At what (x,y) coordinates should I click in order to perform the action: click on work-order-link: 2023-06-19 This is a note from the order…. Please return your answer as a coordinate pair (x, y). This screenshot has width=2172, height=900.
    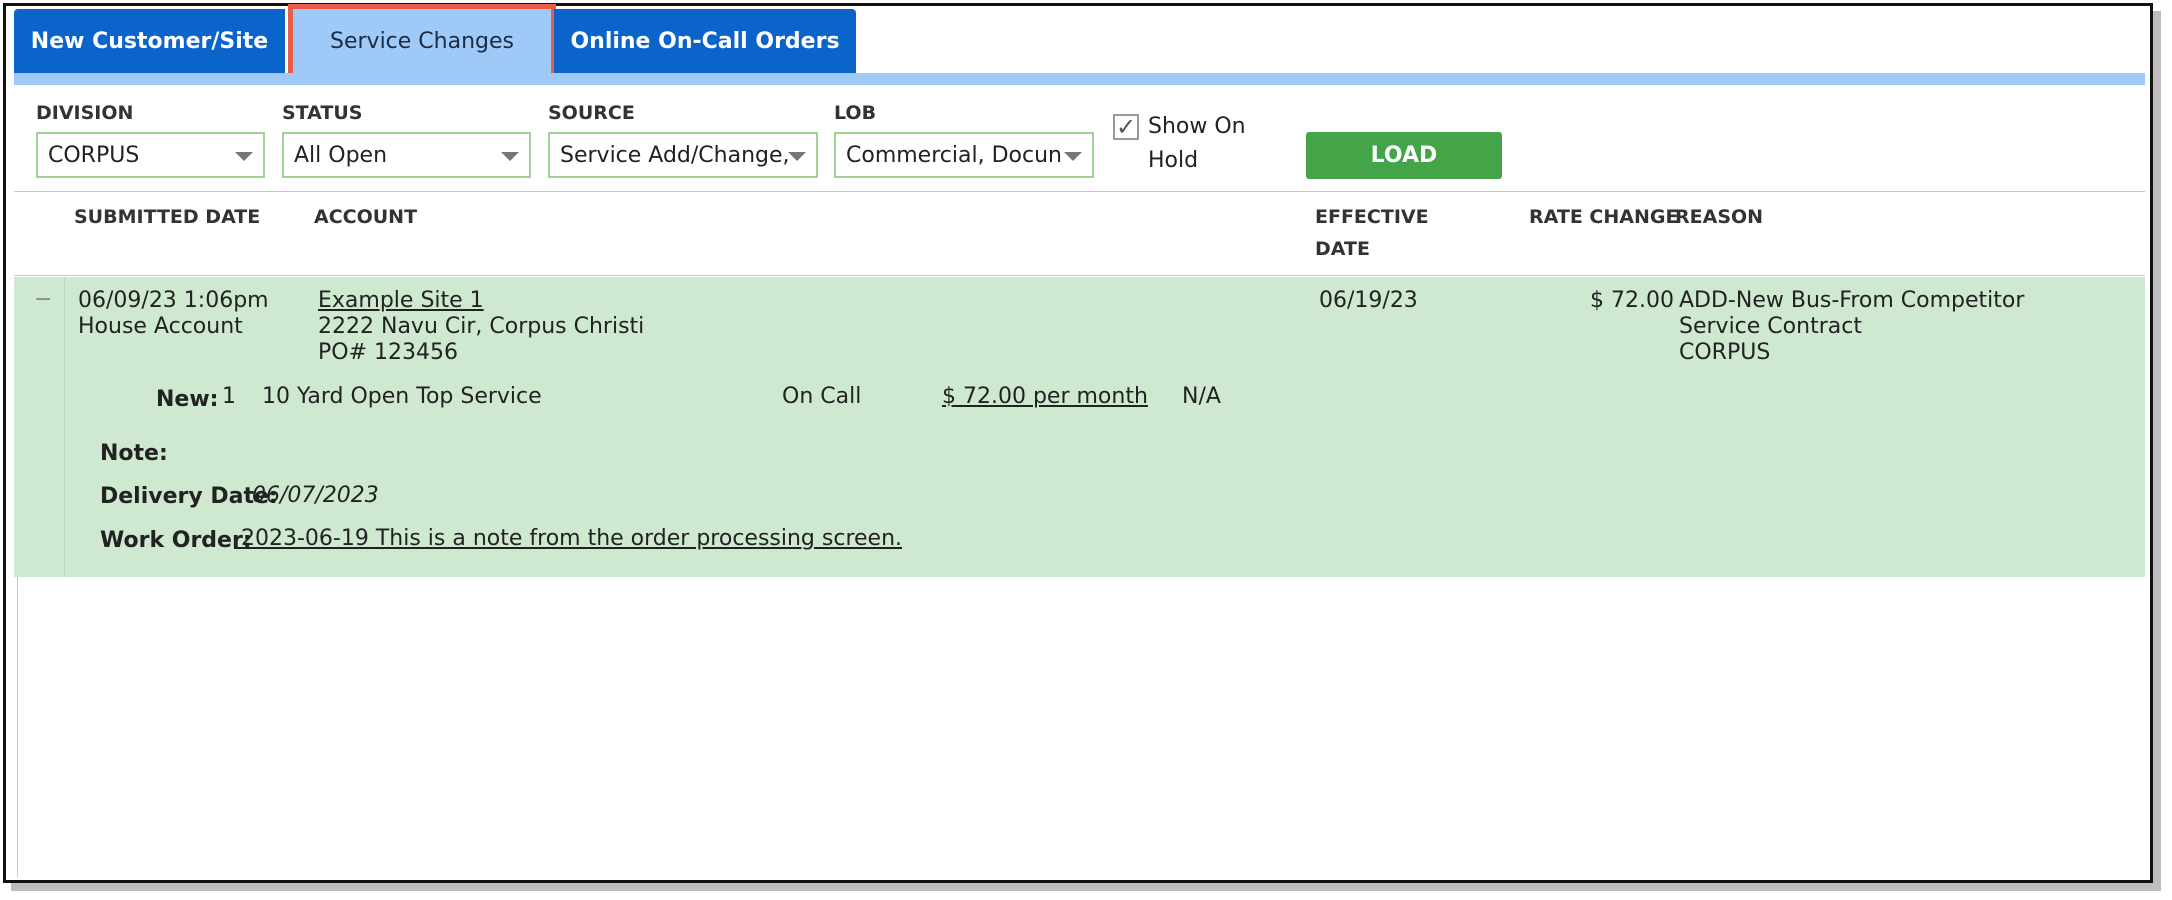
    Looking at the image, I should click on (568, 539).